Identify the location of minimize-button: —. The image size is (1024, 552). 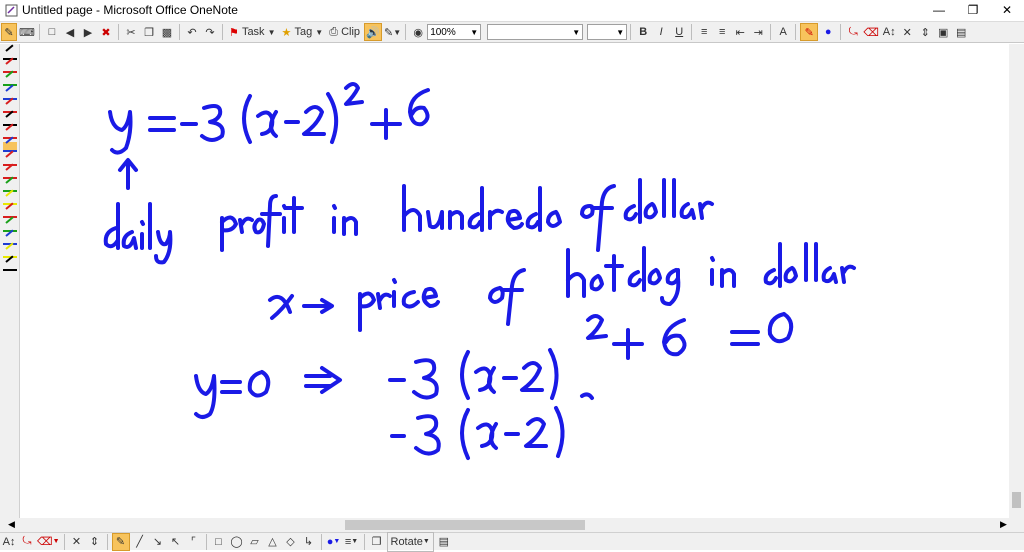
(939, 10).